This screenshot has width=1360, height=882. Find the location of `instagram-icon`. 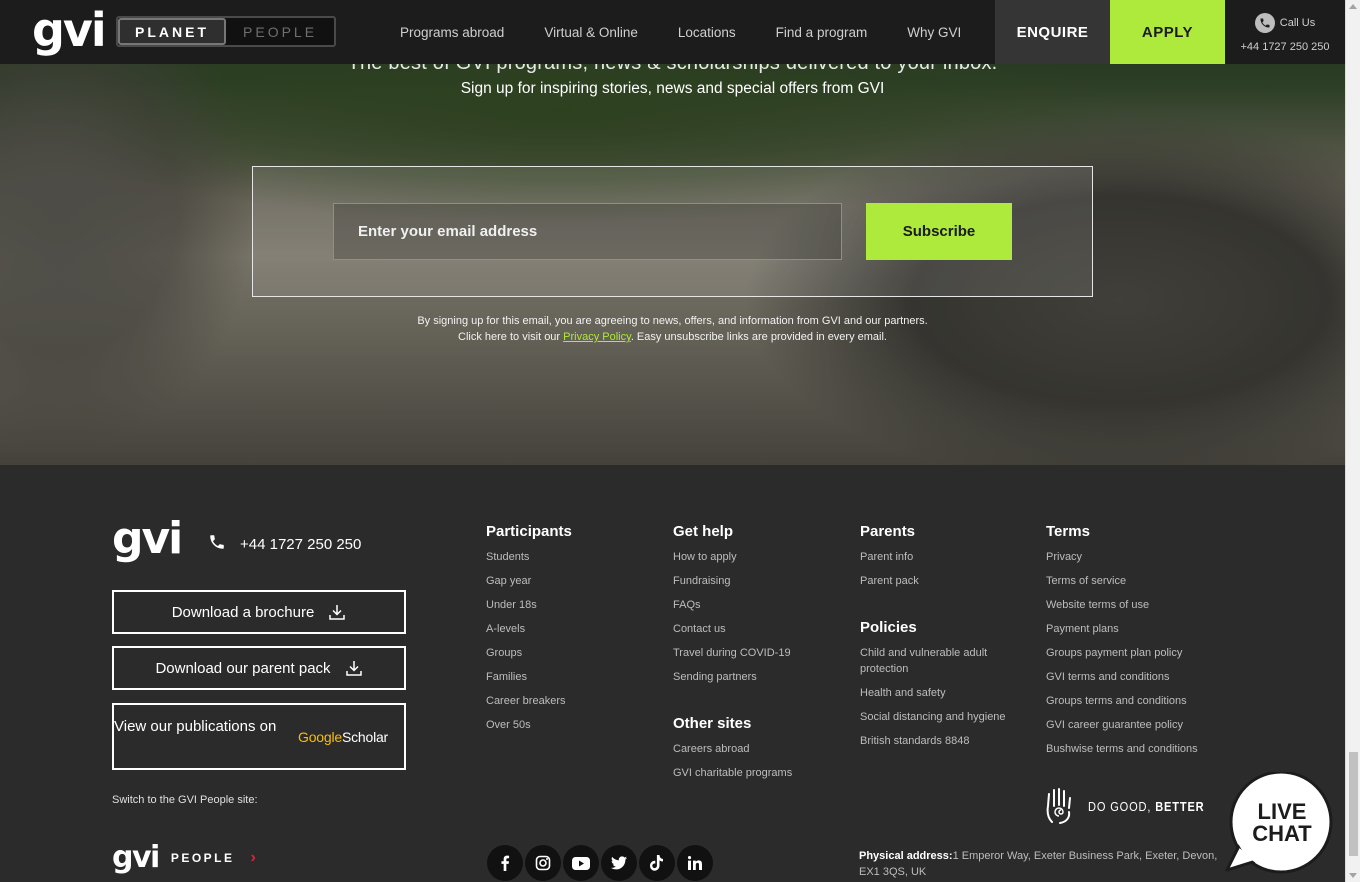

instagram-icon is located at coordinates (543, 863).